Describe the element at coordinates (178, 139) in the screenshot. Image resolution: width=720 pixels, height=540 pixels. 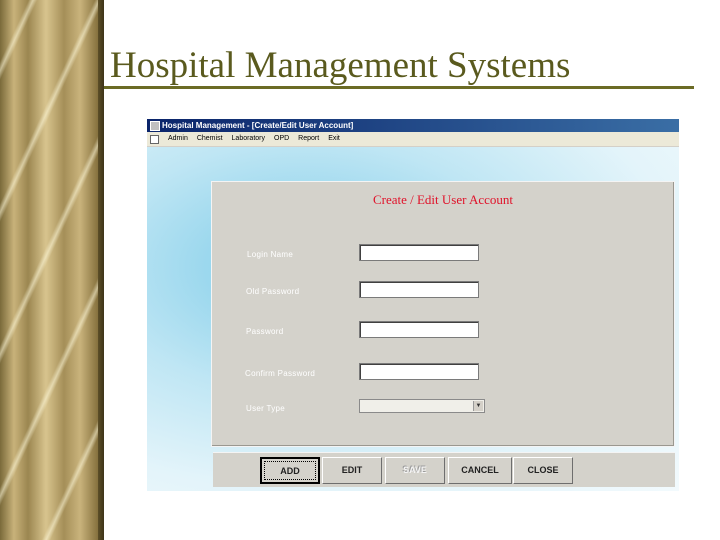
I see `menu-item-admin: Admin` at that location.